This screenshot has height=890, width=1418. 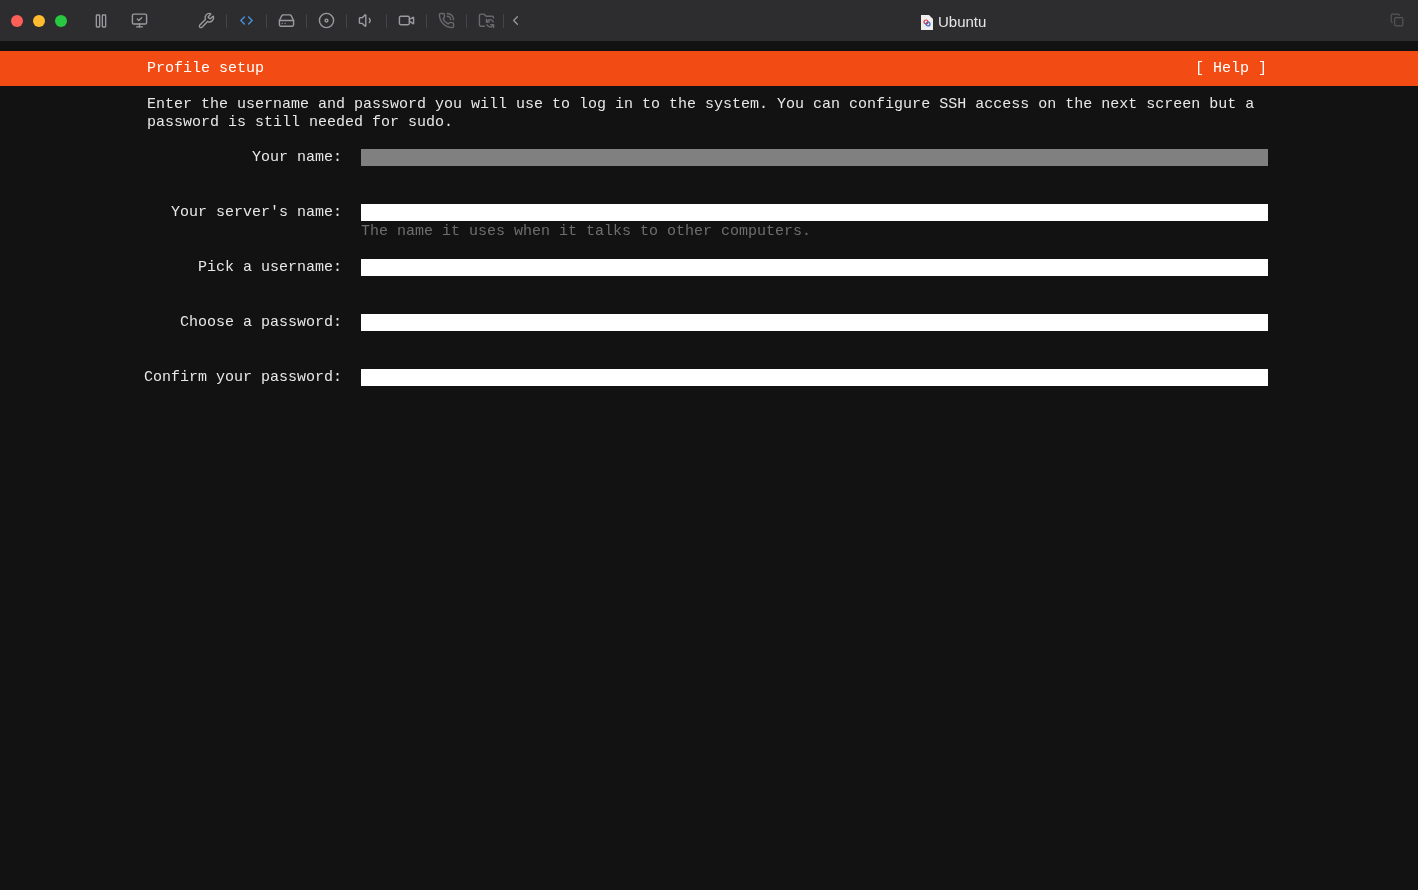 What do you see at coordinates (446, 20) in the screenshot?
I see `phone-icon` at bounding box center [446, 20].